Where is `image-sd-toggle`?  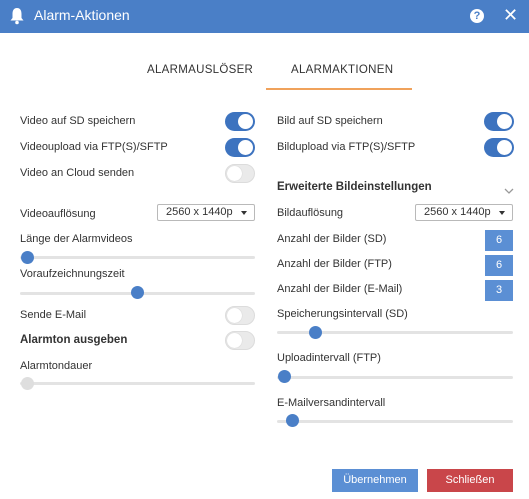 image-sd-toggle is located at coordinates (499, 121).